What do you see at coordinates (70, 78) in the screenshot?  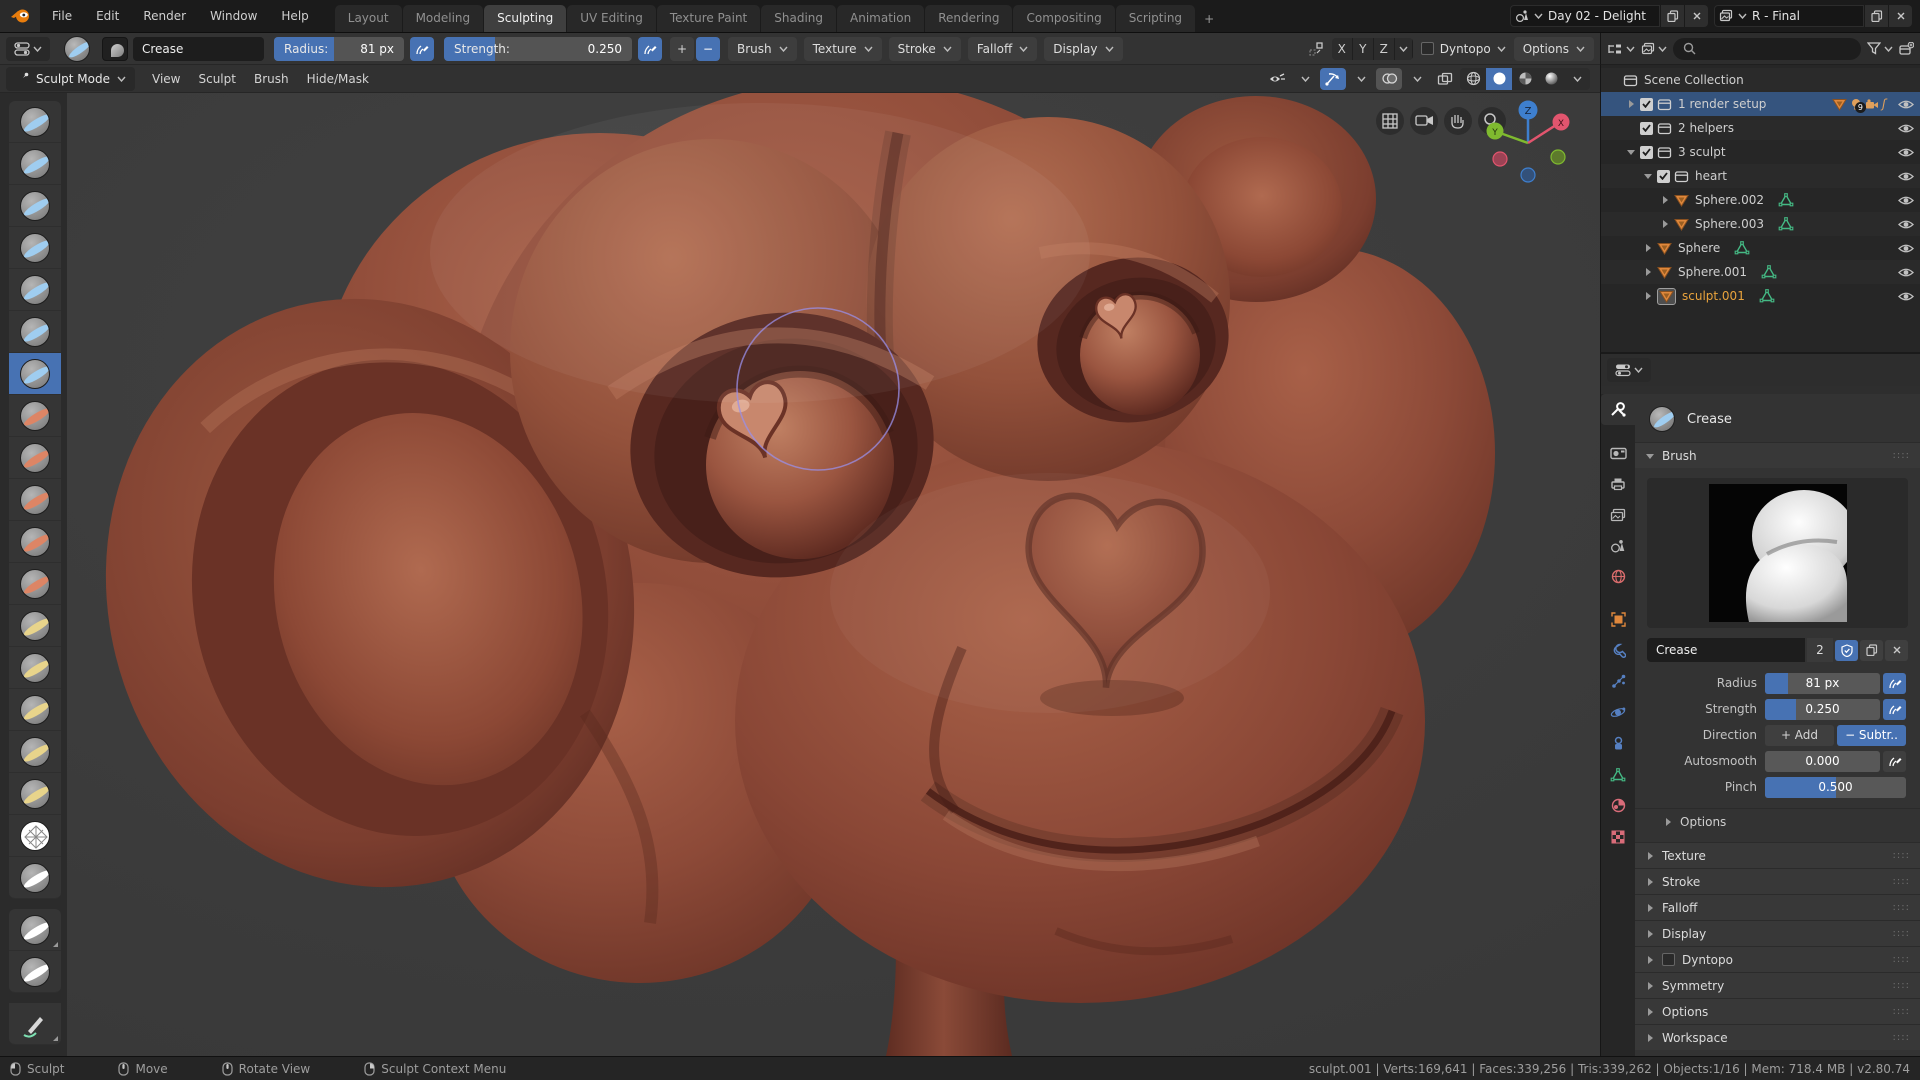 I see `mode-selector: Sculpt Mode` at bounding box center [70, 78].